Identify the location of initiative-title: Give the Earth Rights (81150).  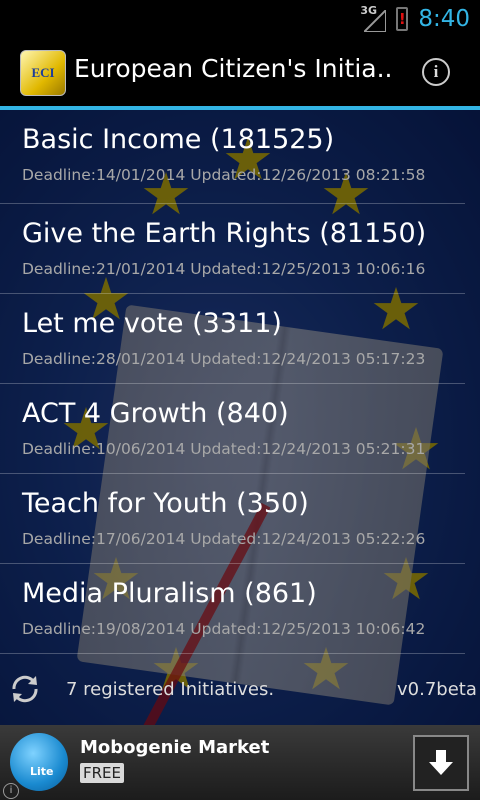
(224, 233).